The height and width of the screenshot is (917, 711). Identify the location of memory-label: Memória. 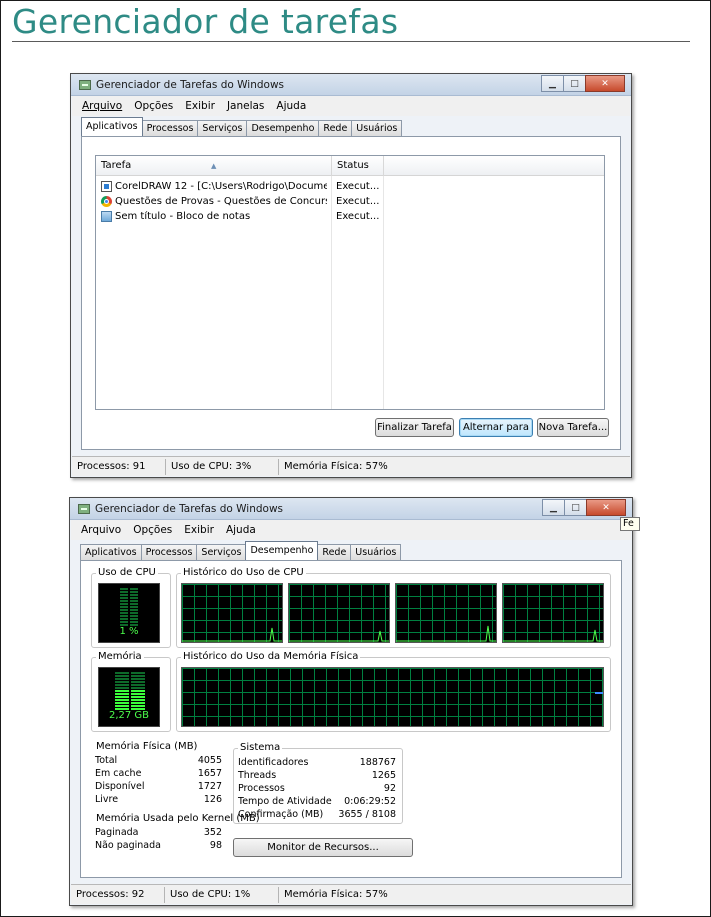
(120, 656).